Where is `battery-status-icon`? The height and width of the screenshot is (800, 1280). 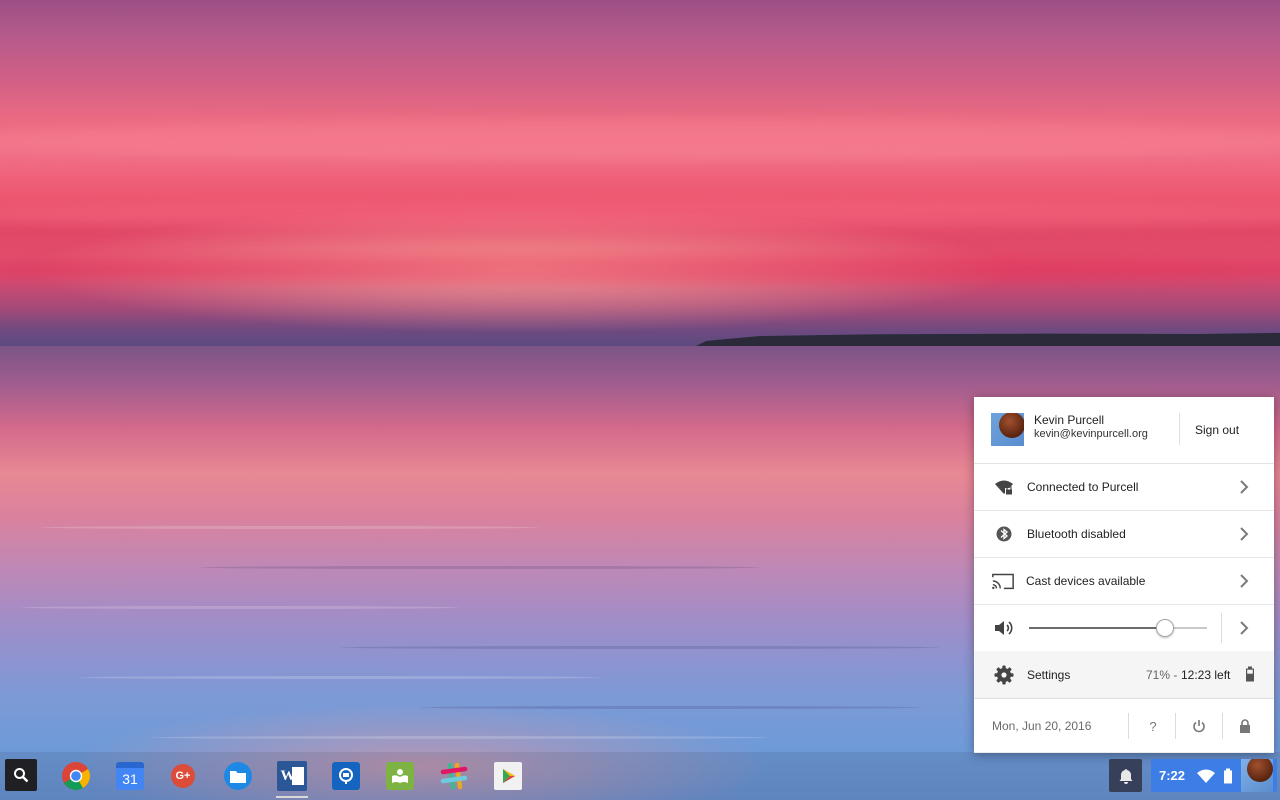
battery-status-icon is located at coordinates (1228, 775).